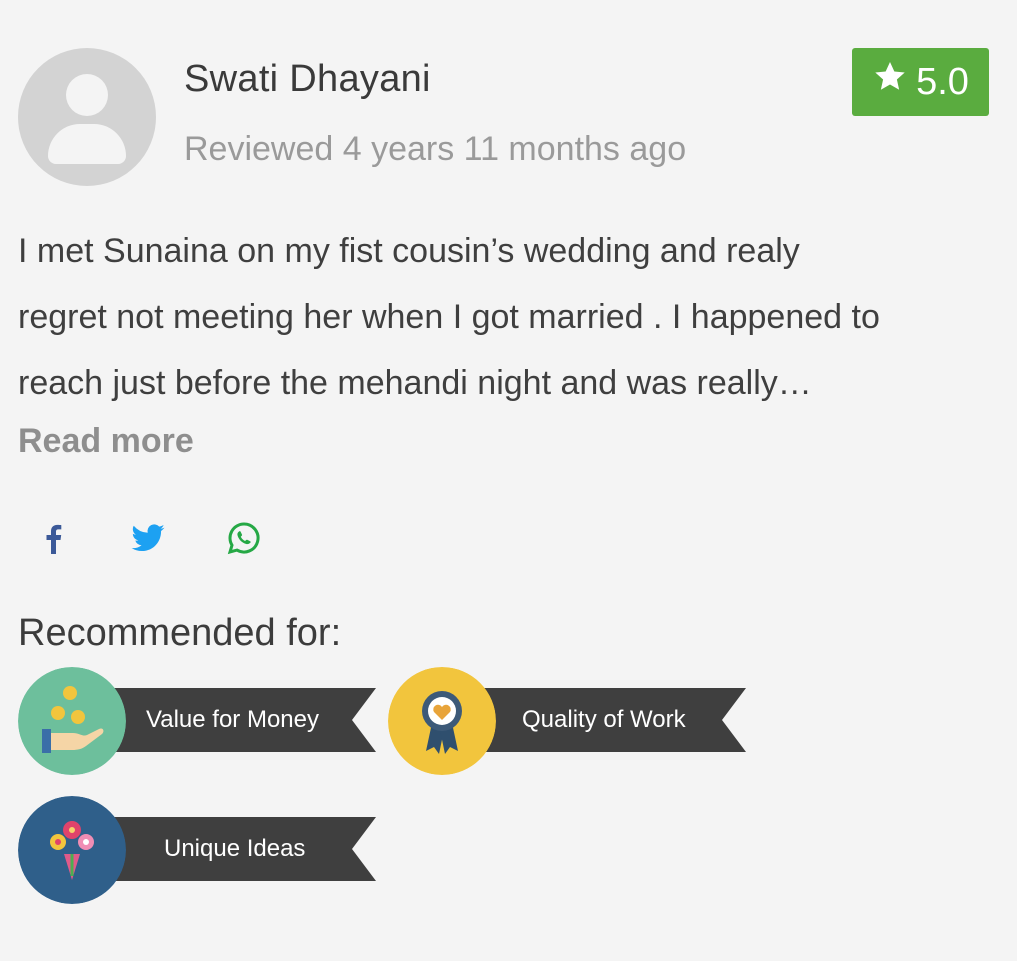  Describe the element at coordinates (435, 149) in the screenshot. I see `review-date: Reviewed 4 years 11 months ago` at that location.